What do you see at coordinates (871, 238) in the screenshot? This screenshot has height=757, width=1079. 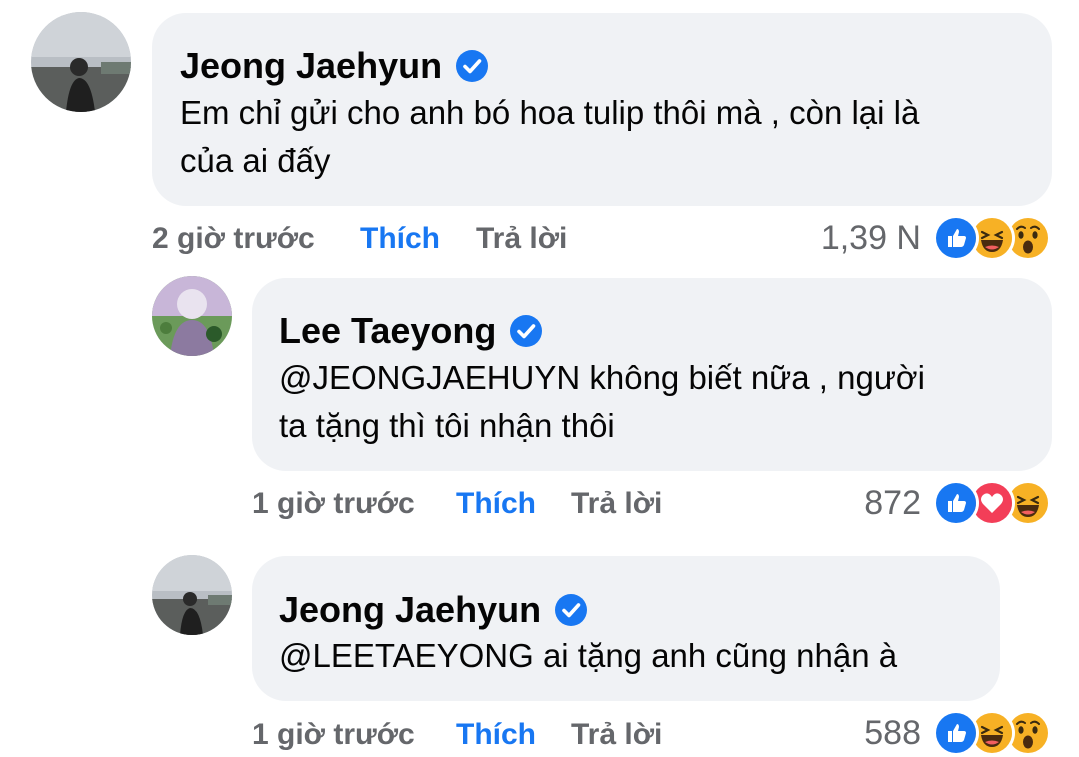 I see `reaction-count: 1,39 N` at bounding box center [871, 238].